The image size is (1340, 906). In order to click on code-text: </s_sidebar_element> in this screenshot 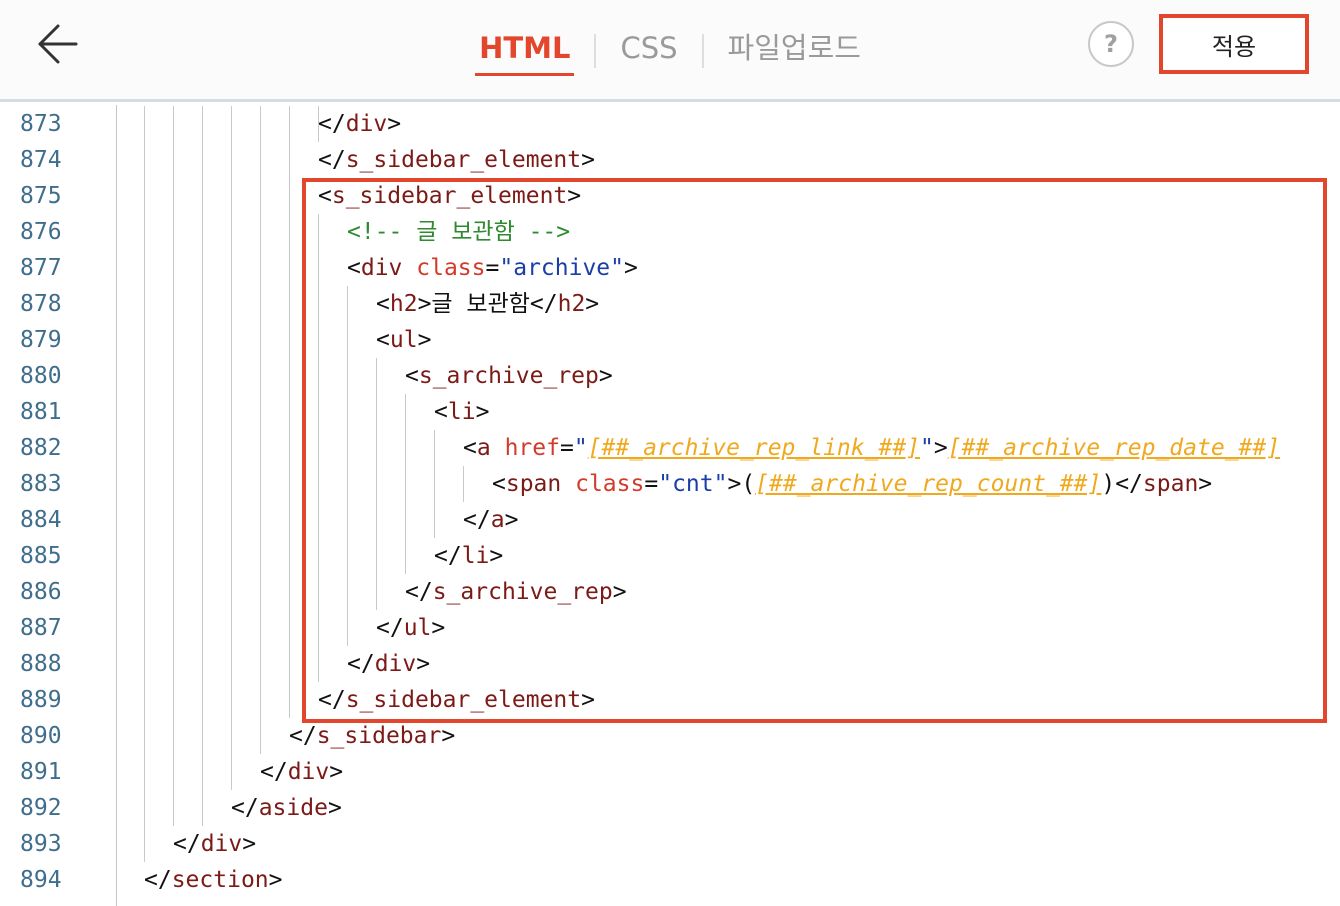, I will do `click(456, 700)`.